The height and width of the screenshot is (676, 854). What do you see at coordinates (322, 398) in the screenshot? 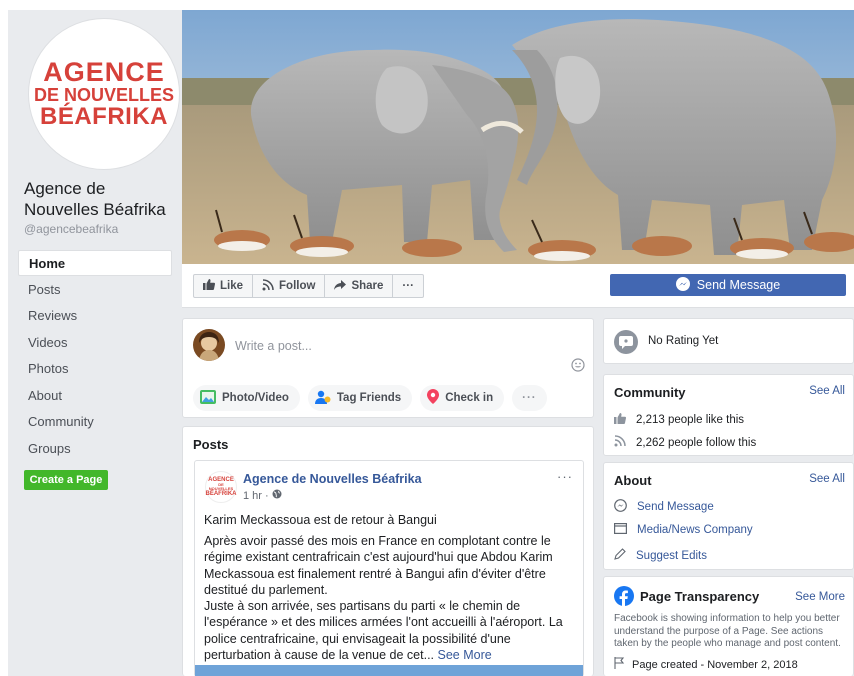
I see `tag-friends-icon` at bounding box center [322, 398].